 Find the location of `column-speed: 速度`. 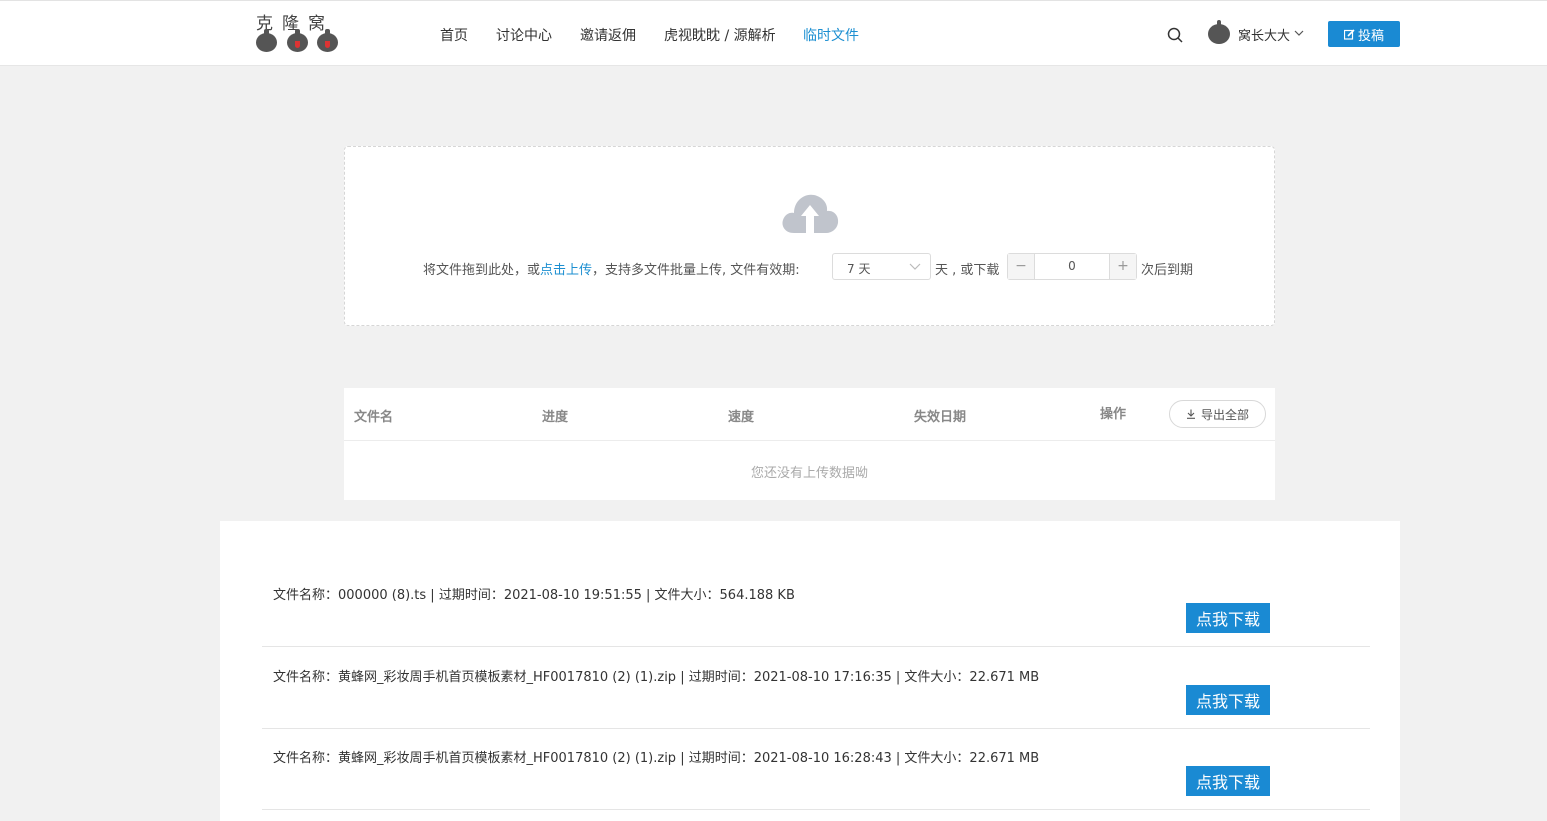

column-speed: 速度 is located at coordinates (741, 417).